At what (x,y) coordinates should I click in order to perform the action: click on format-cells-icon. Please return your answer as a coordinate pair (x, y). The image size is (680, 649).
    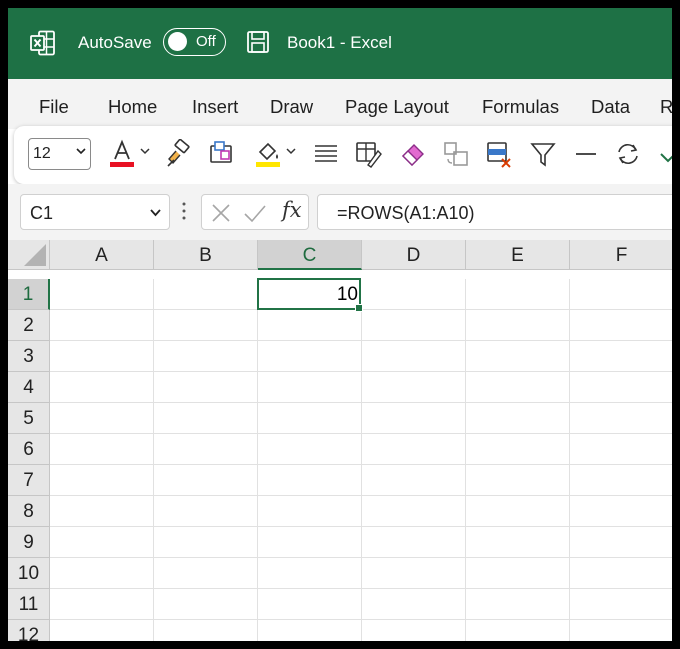
    Looking at the image, I should click on (368, 154).